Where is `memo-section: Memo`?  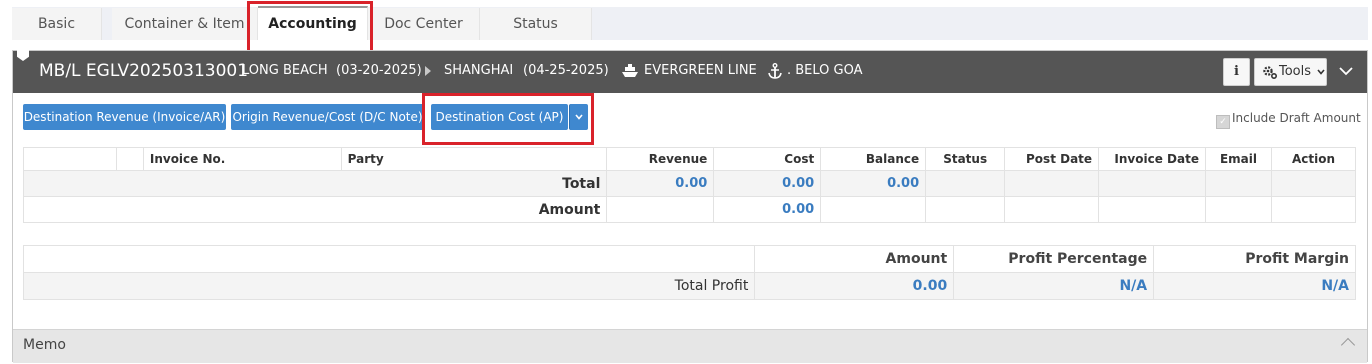
memo-section: Memo is located at coordinates (690, 346).